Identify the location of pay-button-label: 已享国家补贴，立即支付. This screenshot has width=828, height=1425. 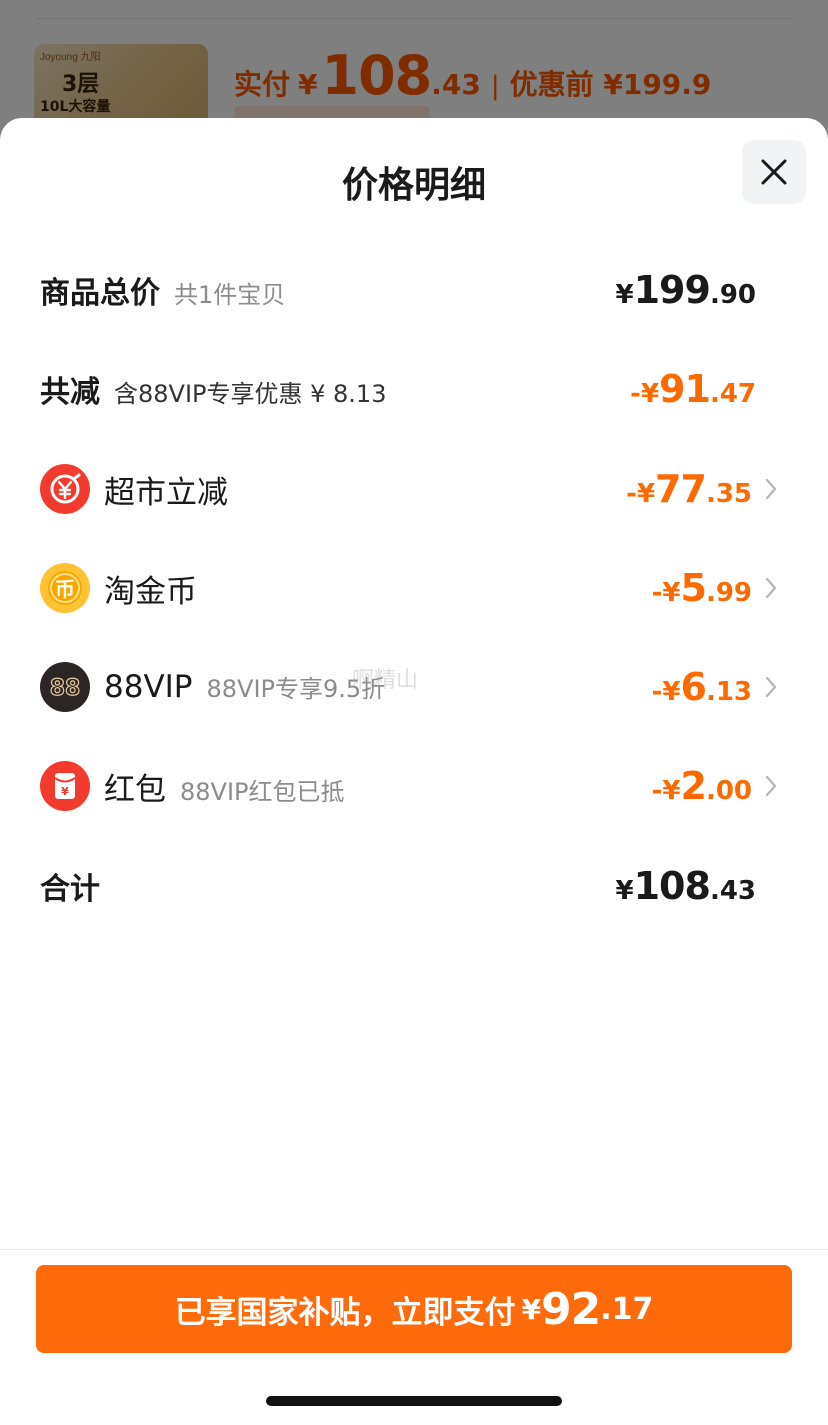
(345, 1312).